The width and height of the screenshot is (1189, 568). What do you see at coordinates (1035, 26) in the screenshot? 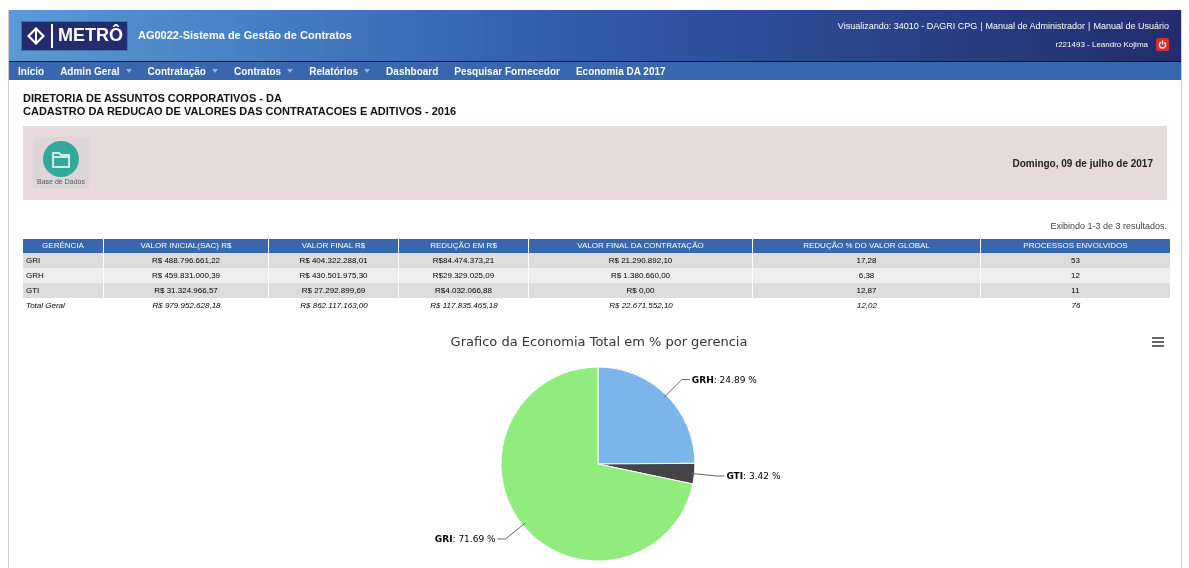
I see `manual-link: Manual de Administrador` at bounding box center [1035, 26].